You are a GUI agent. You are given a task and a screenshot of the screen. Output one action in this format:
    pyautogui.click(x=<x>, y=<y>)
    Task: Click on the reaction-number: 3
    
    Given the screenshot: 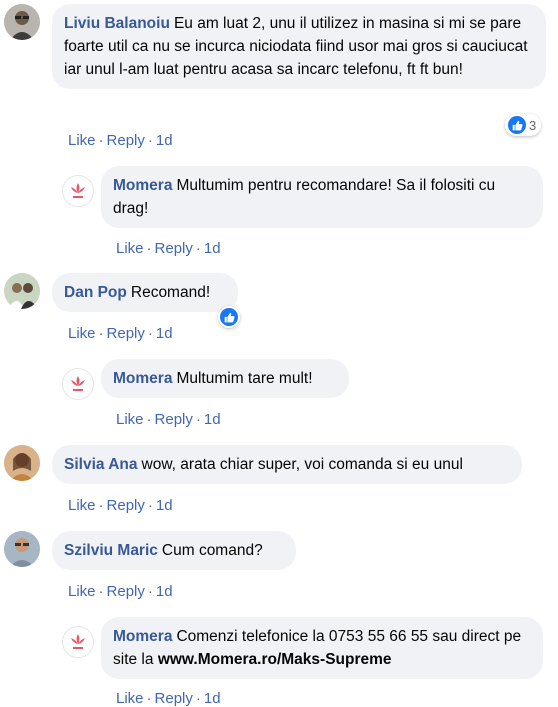 What is the action you would take?
    pyautogui.click(x=533, y=125)
    